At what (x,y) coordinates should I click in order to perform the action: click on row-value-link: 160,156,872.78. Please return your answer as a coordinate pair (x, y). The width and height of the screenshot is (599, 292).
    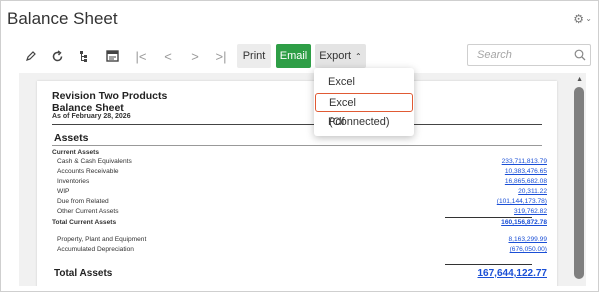
    Looking at the image, I should click on (524, 222).